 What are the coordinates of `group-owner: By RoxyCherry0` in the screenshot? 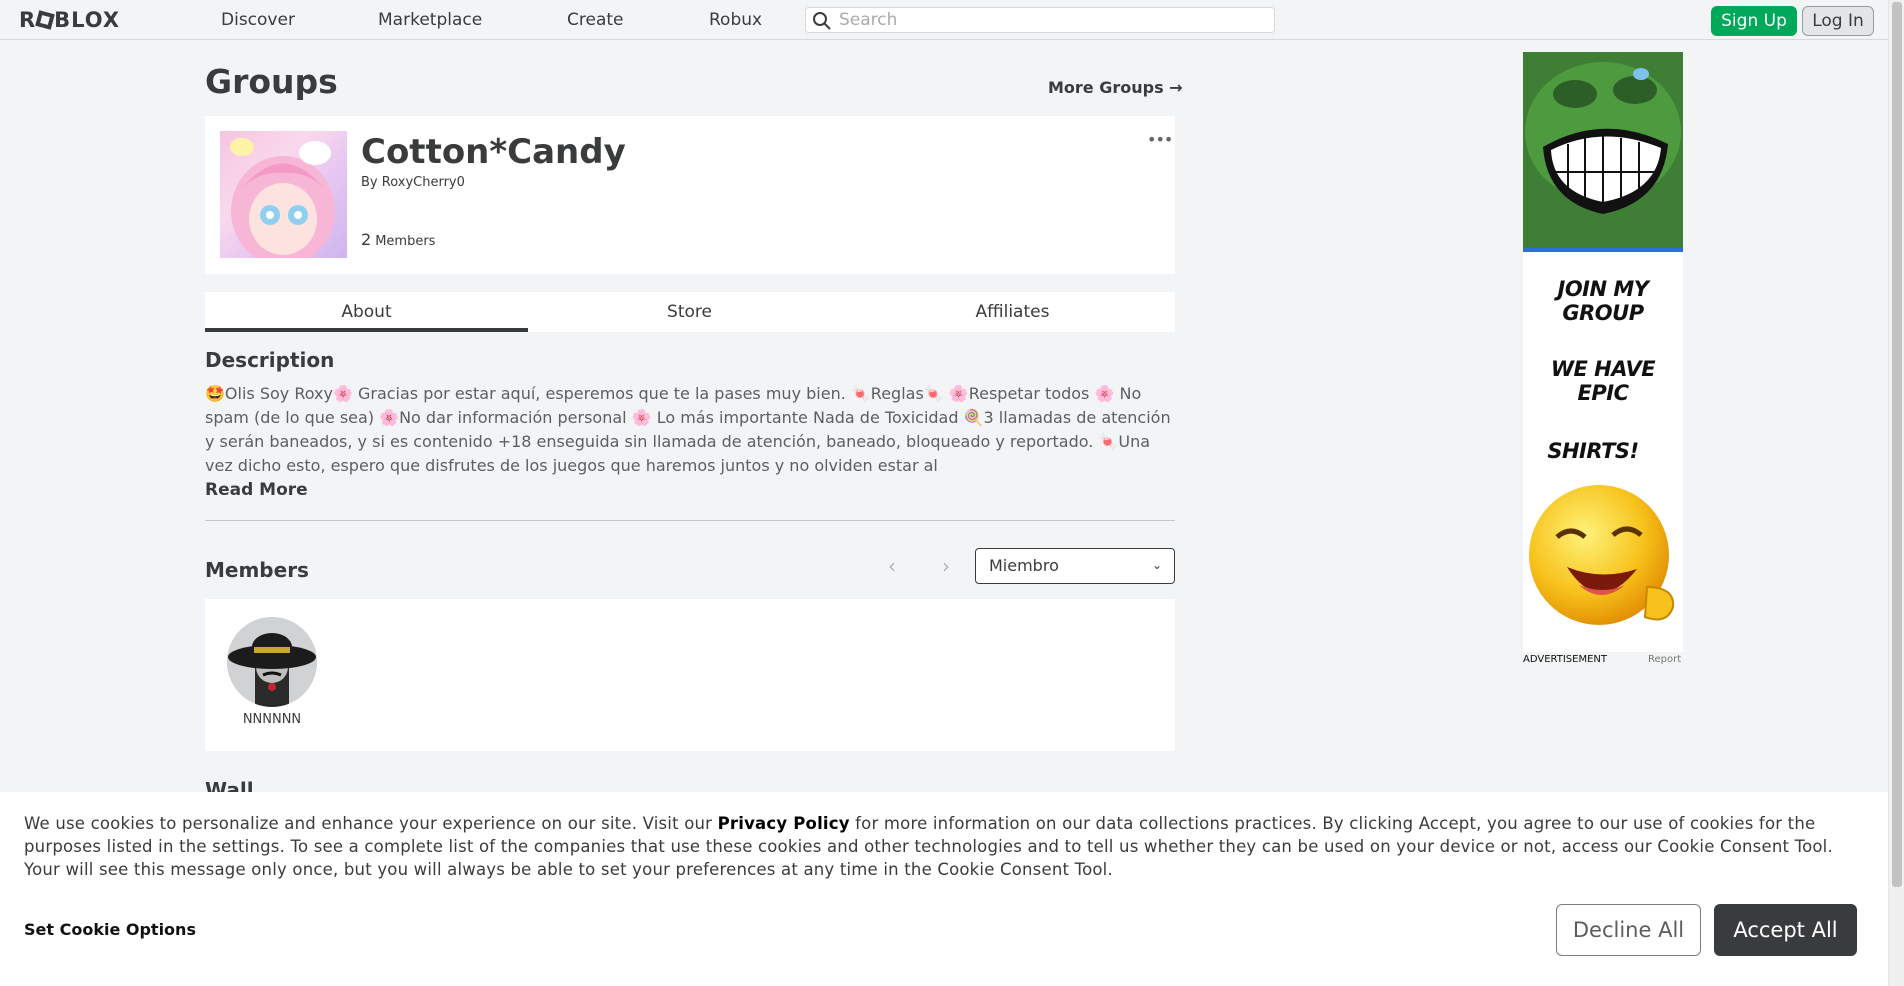 It's located at (413, 182).